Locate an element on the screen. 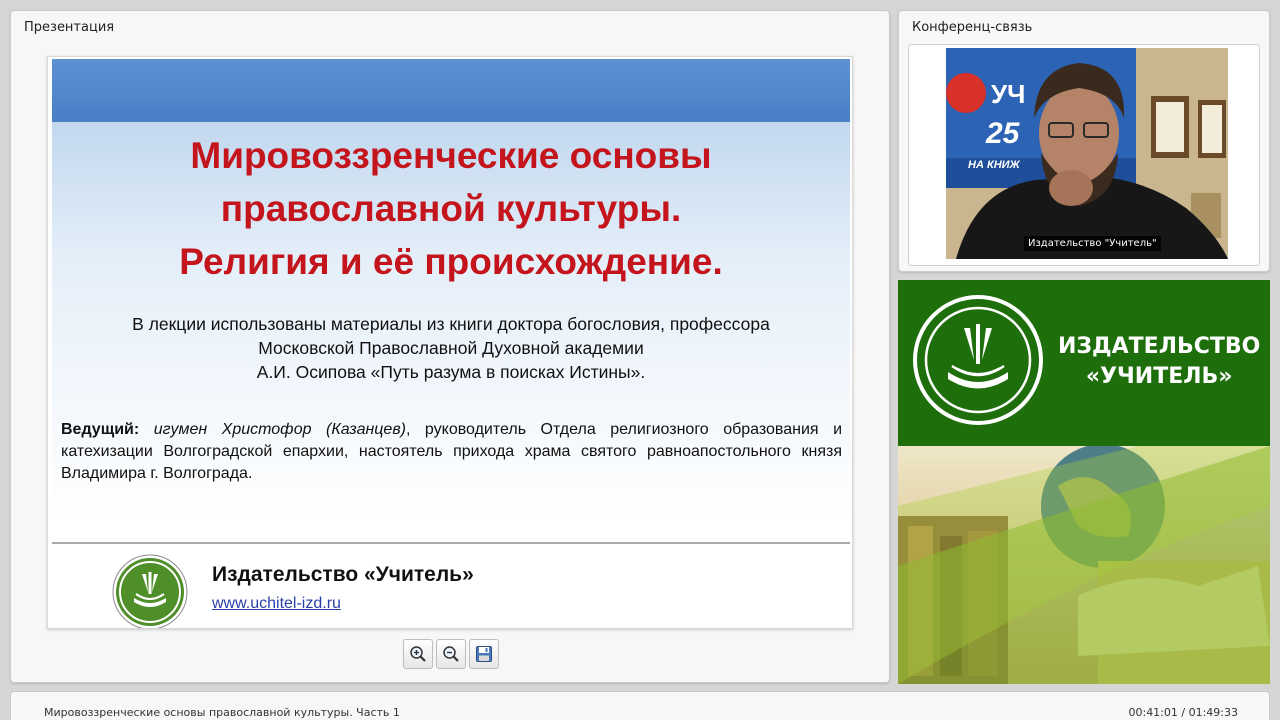  banner-name-line: ИЗДАТЕЛЬСТВО is located at coordinates (1159, 346).